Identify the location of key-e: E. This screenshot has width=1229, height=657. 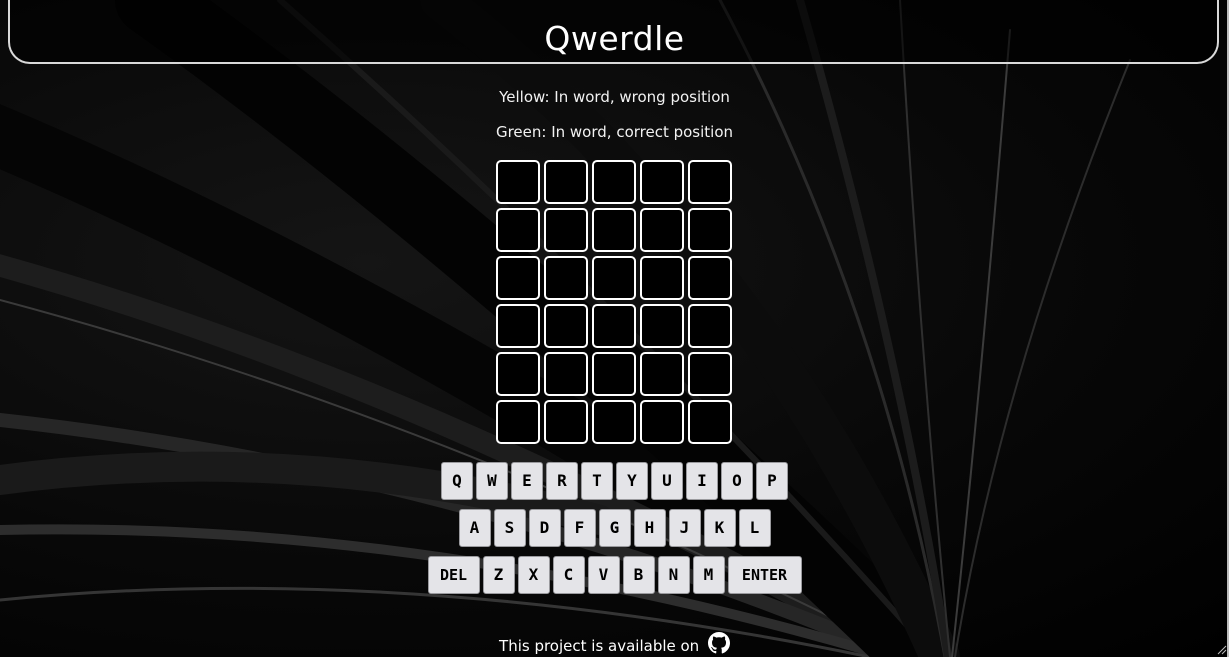
(527, 481).